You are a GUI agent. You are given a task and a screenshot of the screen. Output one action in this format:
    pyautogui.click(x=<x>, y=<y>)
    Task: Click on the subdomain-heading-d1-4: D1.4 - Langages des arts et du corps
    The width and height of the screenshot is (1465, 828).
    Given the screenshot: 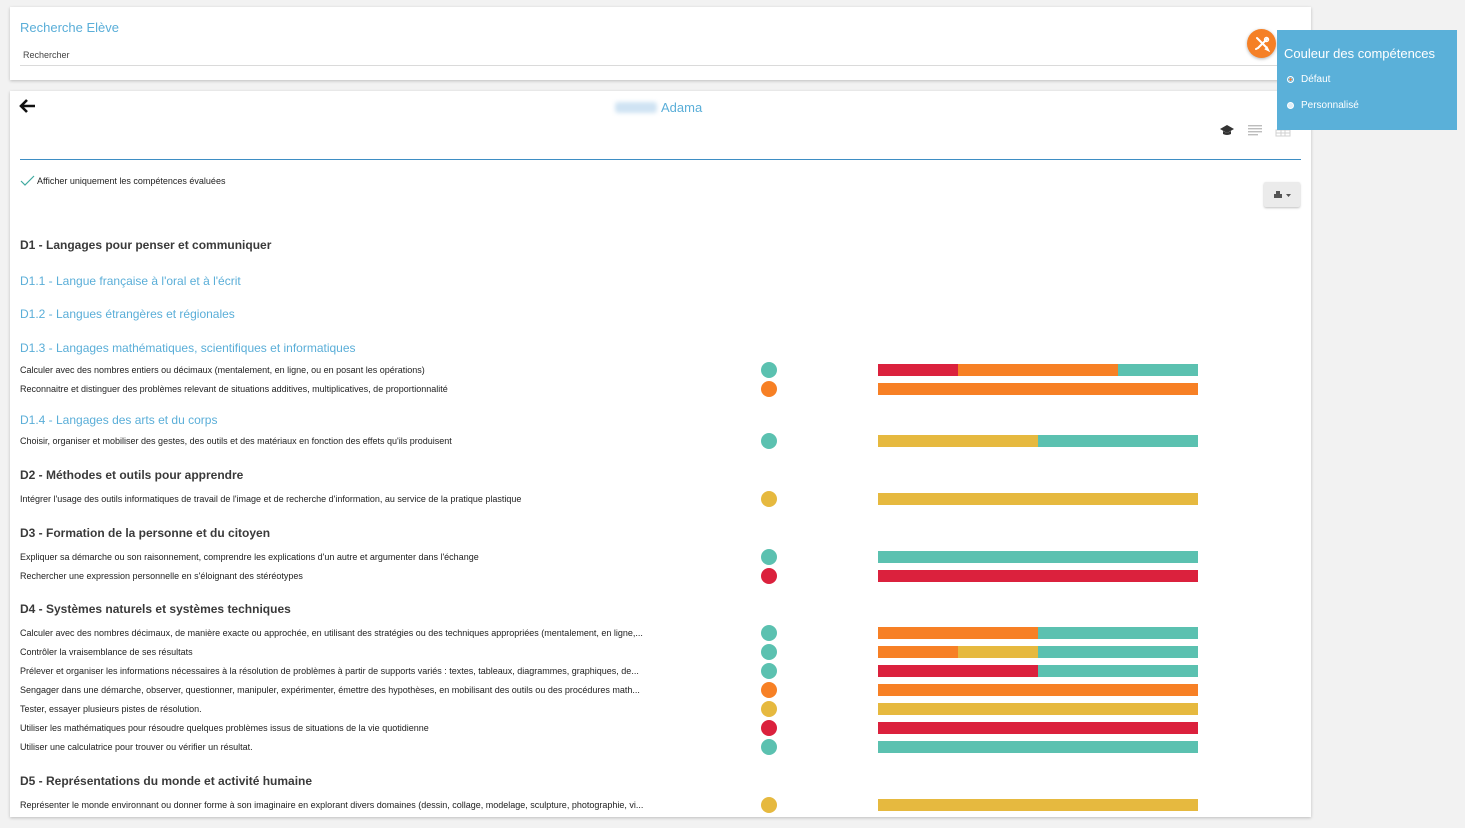 What is the action you would take?
    pyautogui.click(x=118, y=420)
    